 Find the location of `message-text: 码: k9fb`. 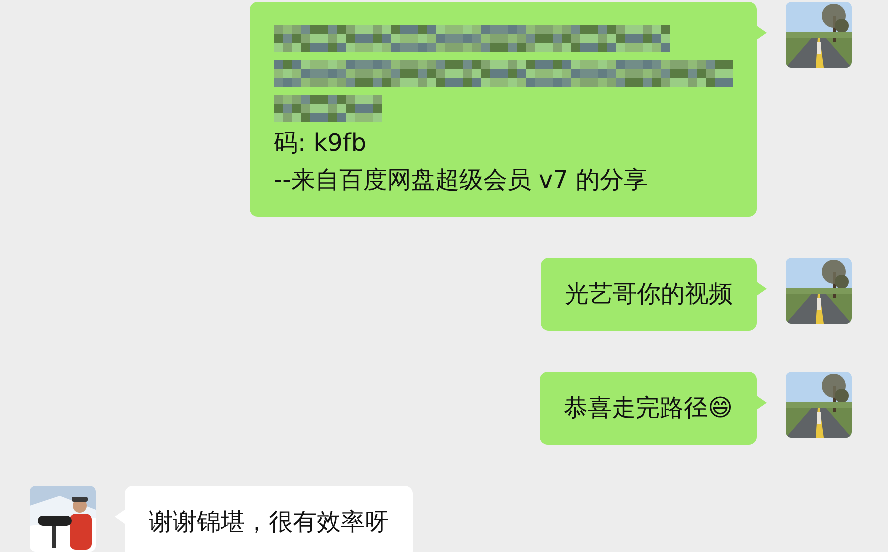

message-text: 码: k9fb is located at coordinates (321, 143).